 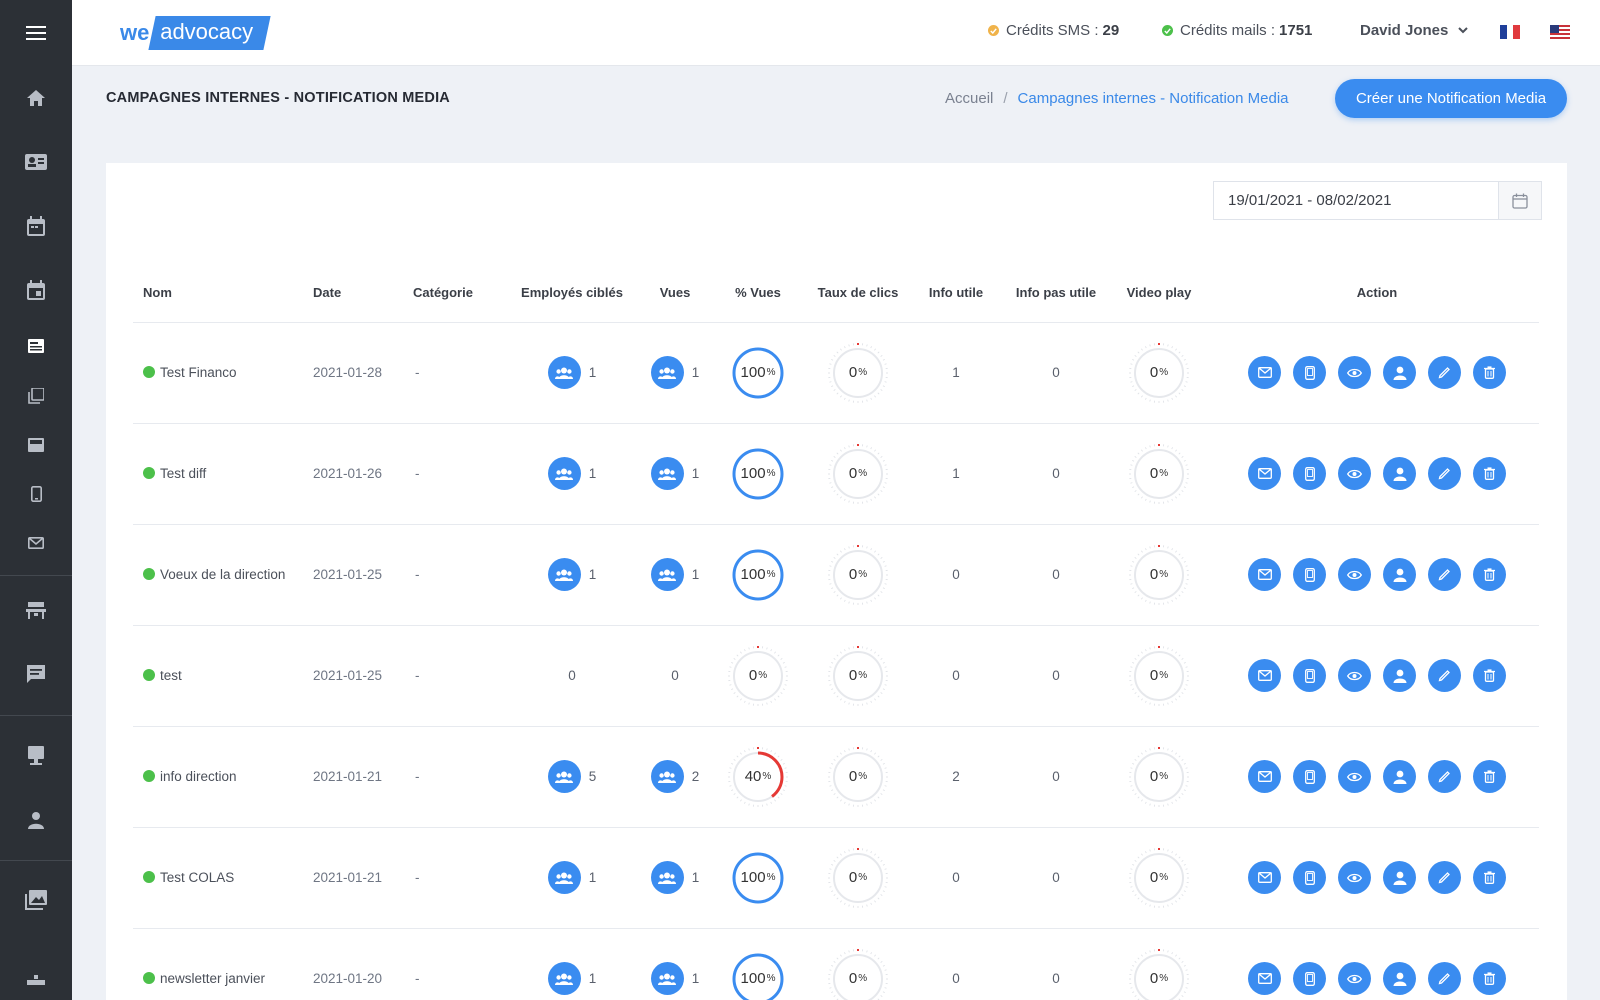 What do you see at coordinates (36, 445) in the screenshot?
I see `sidebar-item-media` at bounding box center [36, 445].